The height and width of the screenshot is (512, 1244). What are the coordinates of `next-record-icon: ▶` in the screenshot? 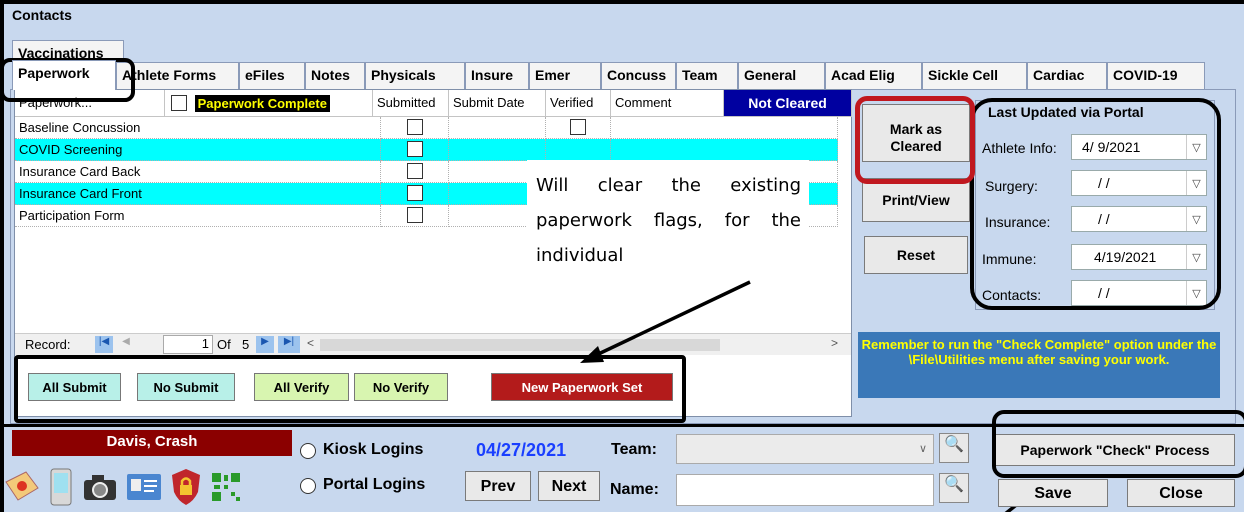 It's located at (265, 344).